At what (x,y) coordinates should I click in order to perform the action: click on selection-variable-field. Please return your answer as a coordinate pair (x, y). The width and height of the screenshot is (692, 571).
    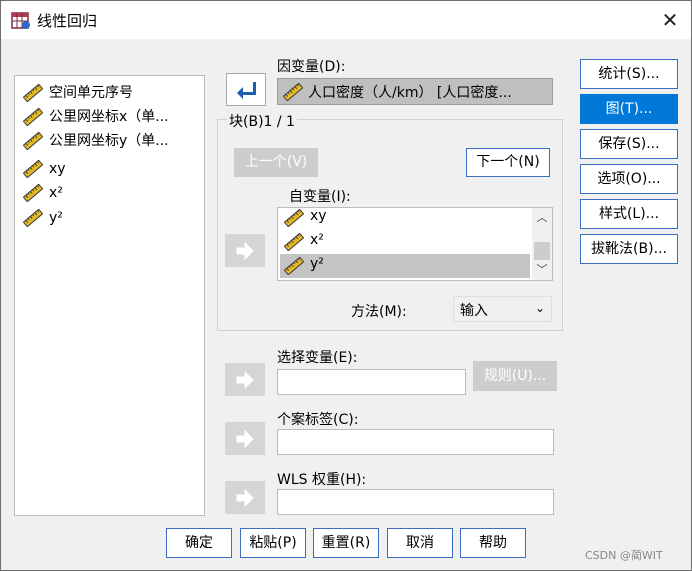
    Looking at the image, I should click on (371, 382).